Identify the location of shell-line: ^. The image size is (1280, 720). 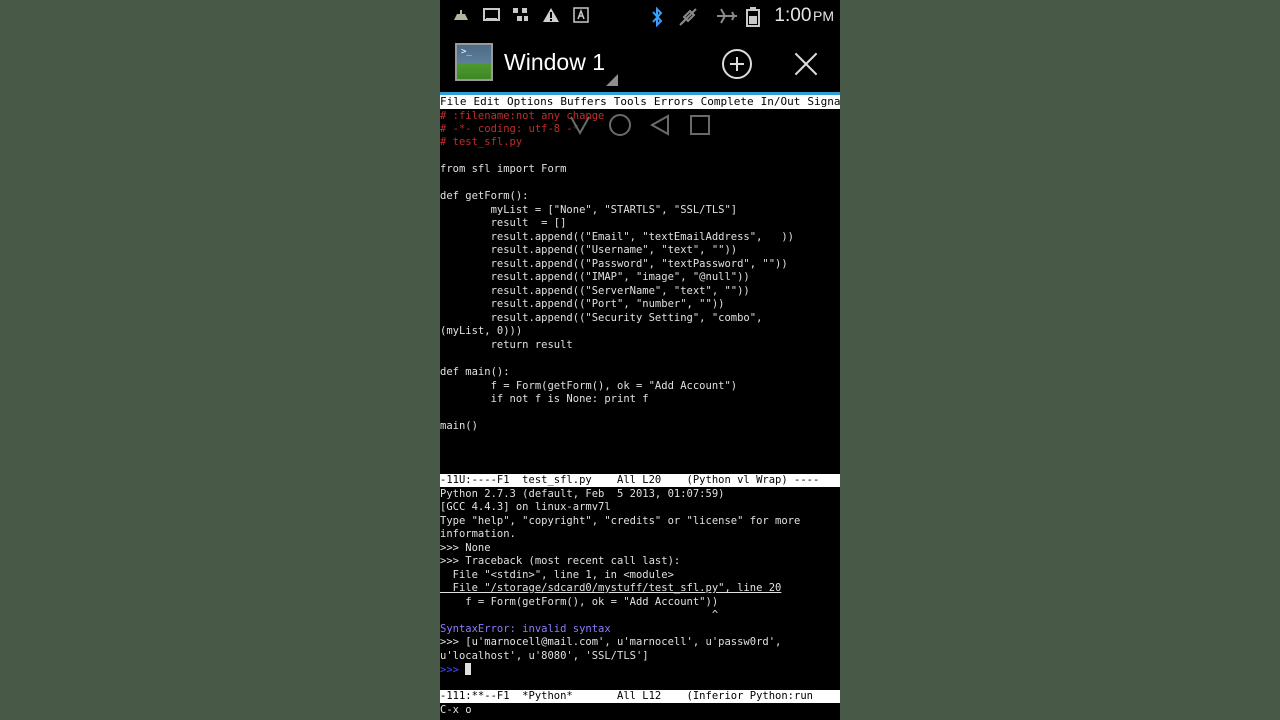
(579, 615).